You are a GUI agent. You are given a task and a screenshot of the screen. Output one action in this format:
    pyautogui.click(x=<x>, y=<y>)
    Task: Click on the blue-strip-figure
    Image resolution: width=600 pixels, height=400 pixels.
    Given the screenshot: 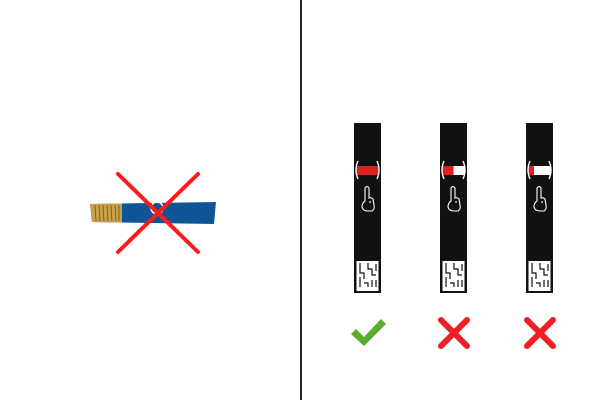 What is the action you would take?
    pyautogui.click(x=153, y=213)
    